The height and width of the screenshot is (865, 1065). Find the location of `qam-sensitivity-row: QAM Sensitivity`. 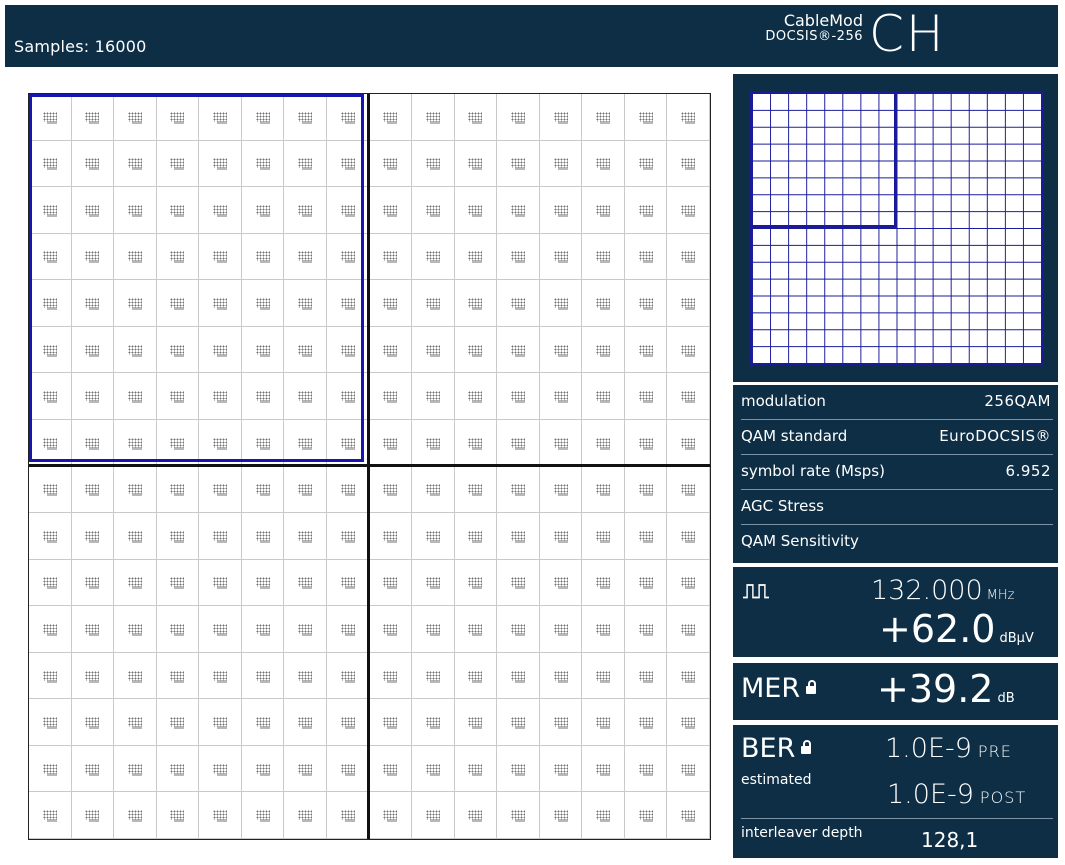

qam-sensitivity-row: QAM Sensitivity is located at coordinates (897, 542).